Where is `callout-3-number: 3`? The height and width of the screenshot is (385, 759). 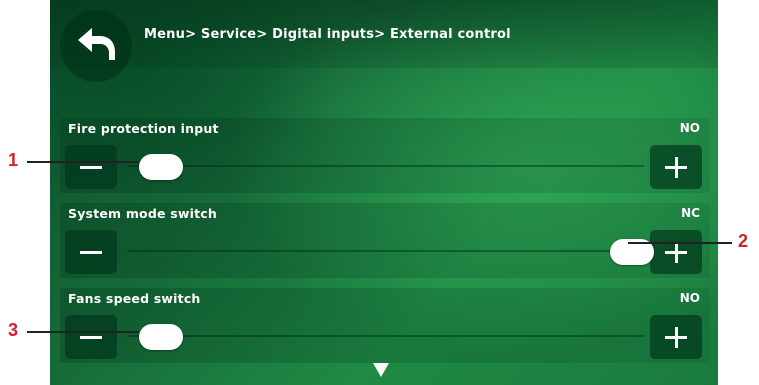 callout-3-number: 3 is located at coordinates (13, 330).